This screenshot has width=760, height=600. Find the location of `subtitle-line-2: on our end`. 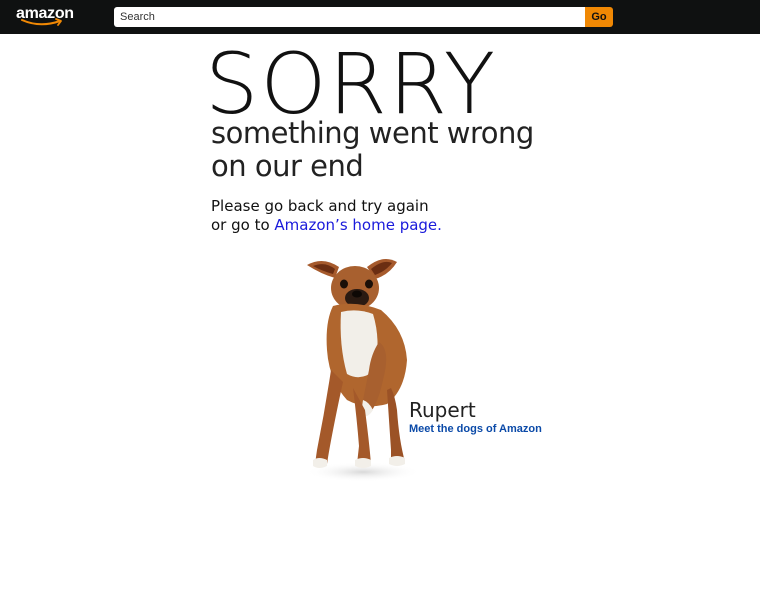

subtitle-line-2: on our end is located at coordinates (287, 166).